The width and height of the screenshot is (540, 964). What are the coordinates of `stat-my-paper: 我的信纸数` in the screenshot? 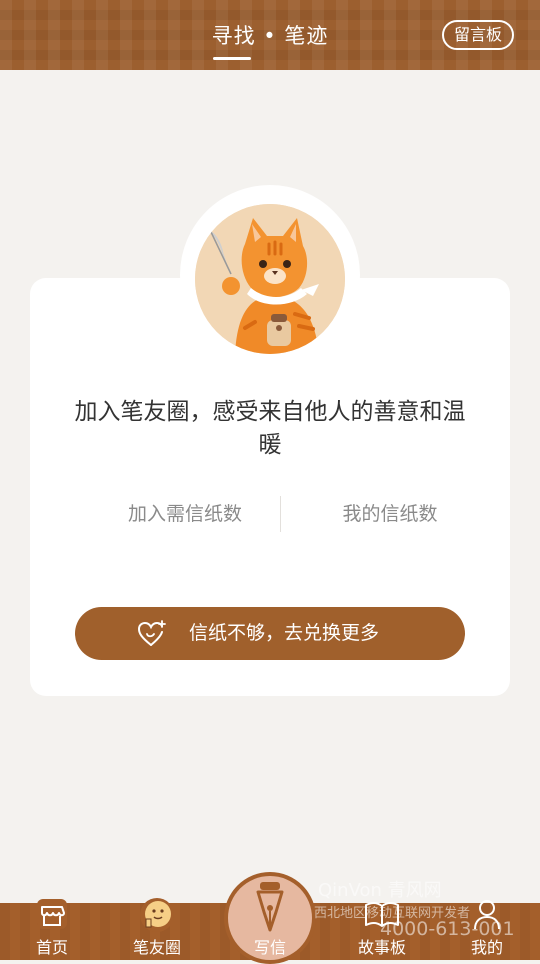 It's located at (390, 514).